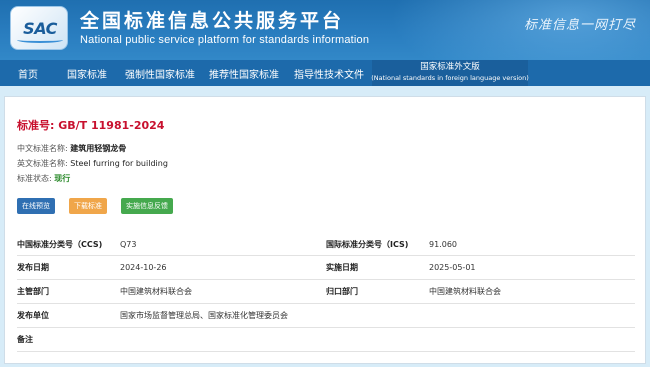 The width and height of the screenshot is (650, 367). I want to click on table-row: 备注, so click(326, 340).